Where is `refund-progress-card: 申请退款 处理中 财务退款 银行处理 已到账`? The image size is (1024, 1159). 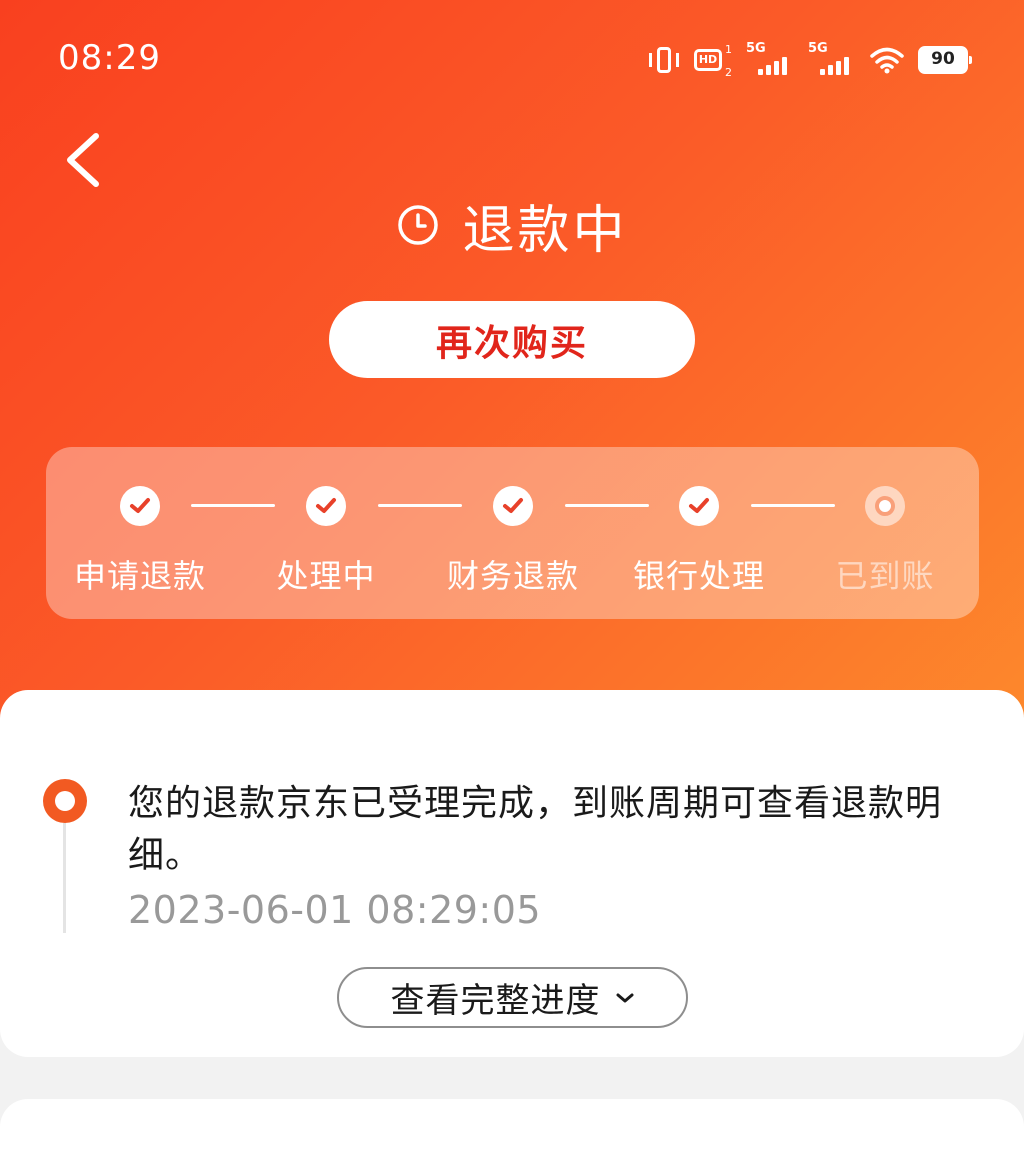
refund-progress-card: 申请退款 处理中 财务退款 银行处理 已到账 is located at coordinates (512, 533).